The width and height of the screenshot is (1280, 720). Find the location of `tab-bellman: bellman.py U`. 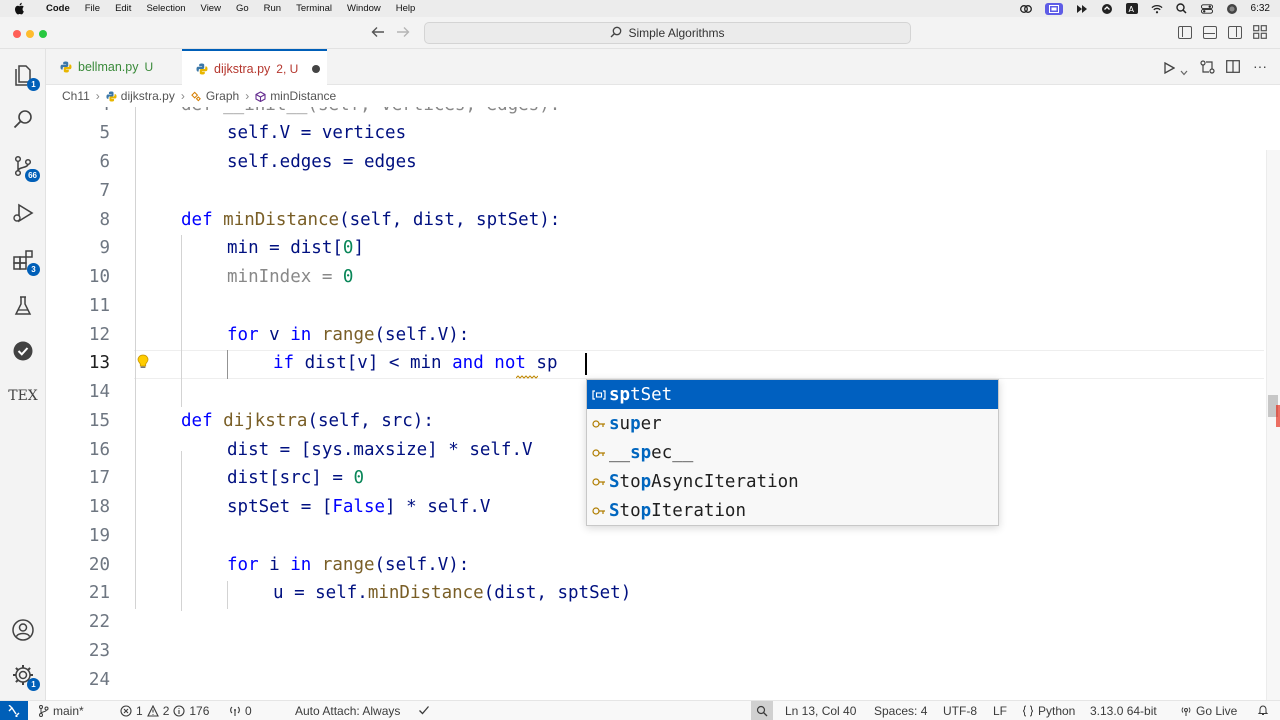

tab-bellman: bellman.py U is located at coordinates (114, 67).